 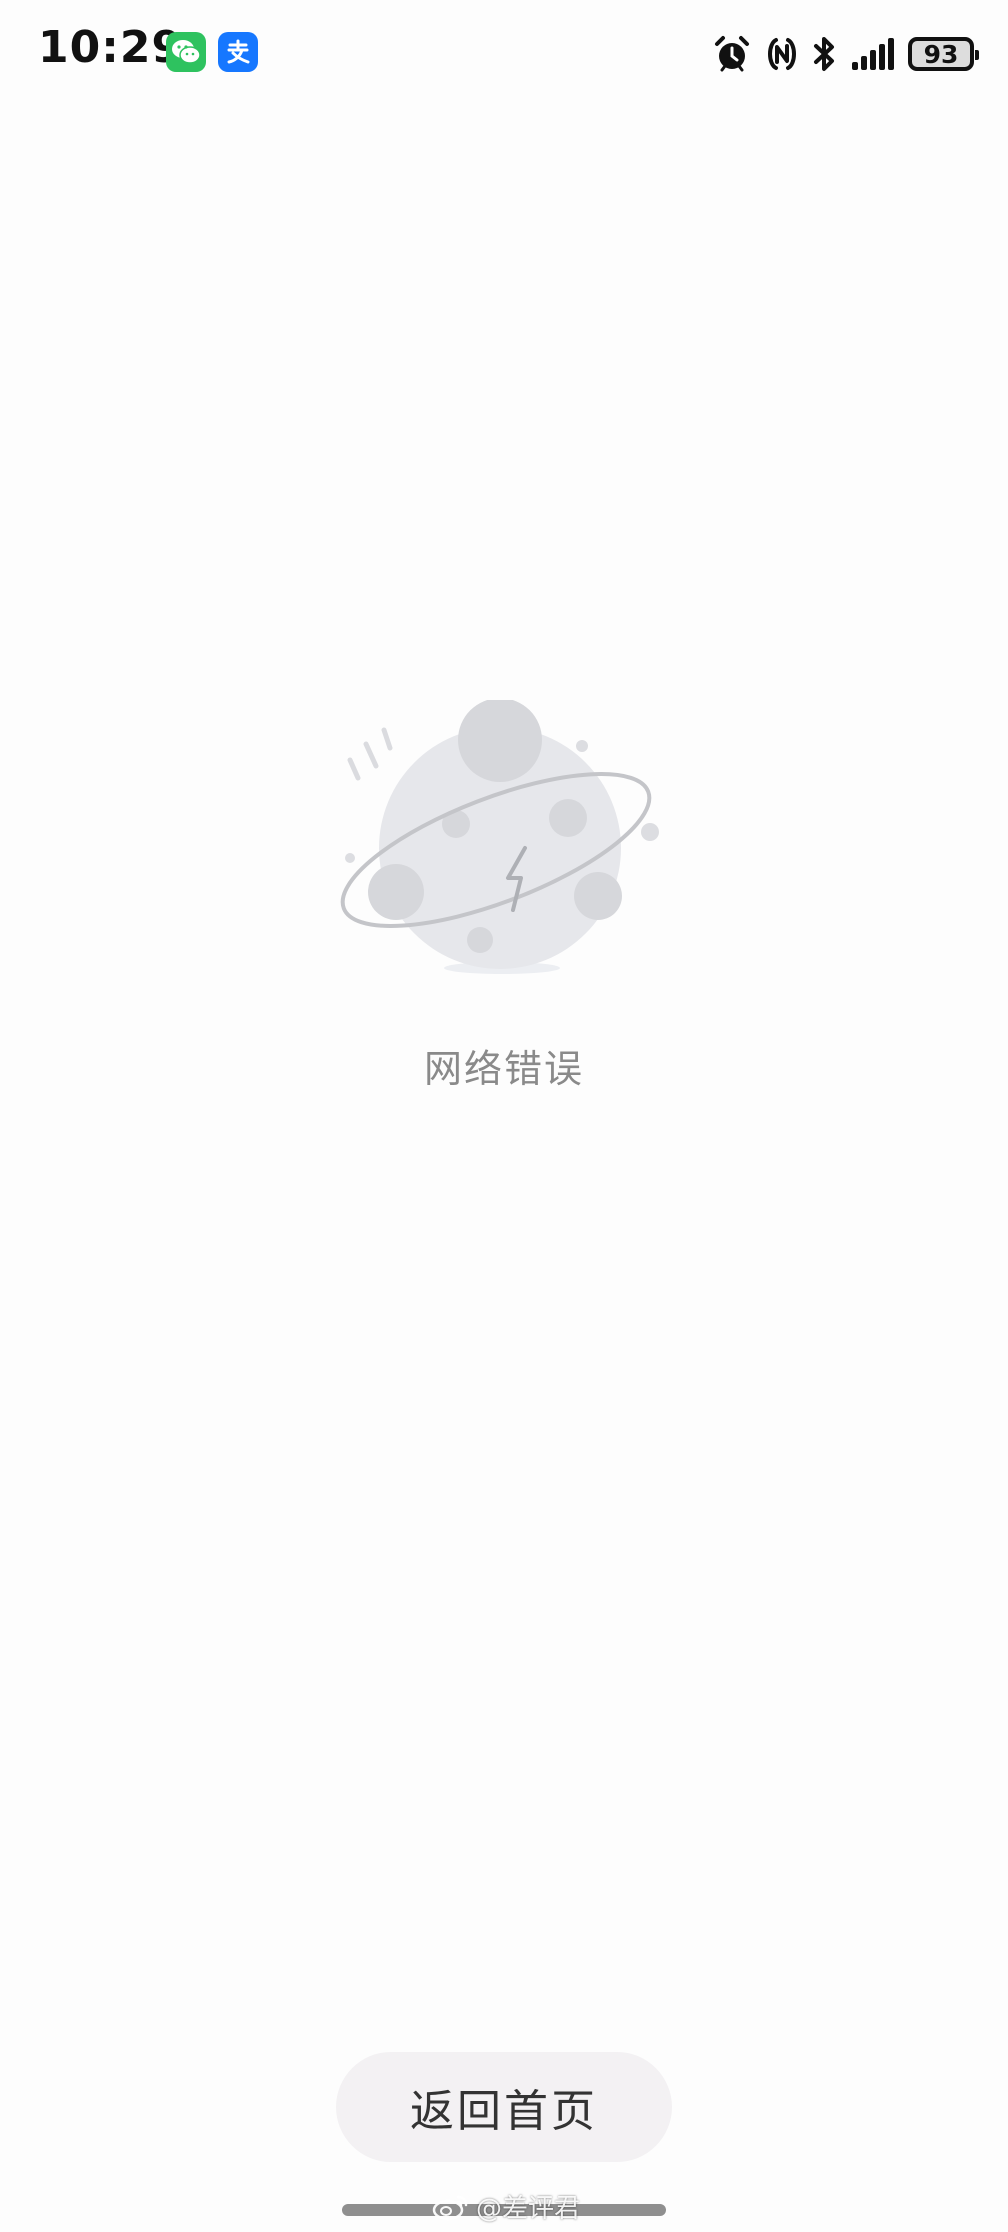 I want to click on error-message: 网络错误, so click(x=503, y=1069).